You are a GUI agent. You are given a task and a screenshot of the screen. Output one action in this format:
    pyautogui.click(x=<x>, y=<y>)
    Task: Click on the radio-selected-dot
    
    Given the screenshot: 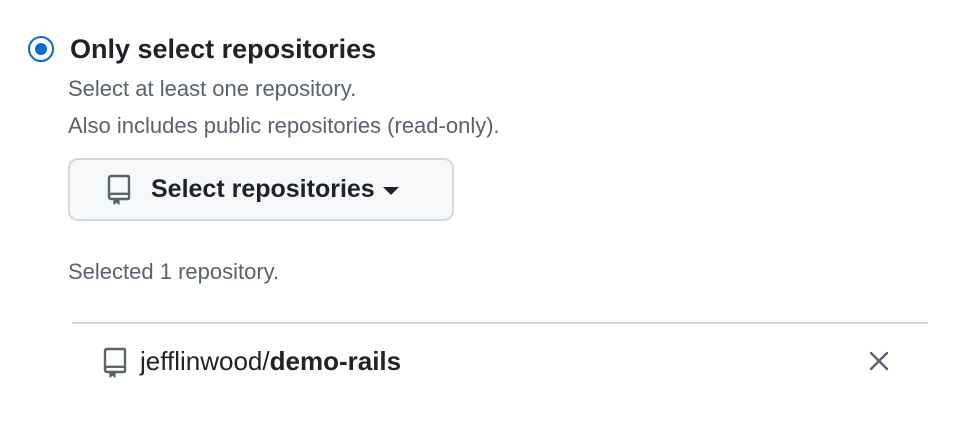 What is the action you would take?
    pyautogui.click(x=41, y=49)
    